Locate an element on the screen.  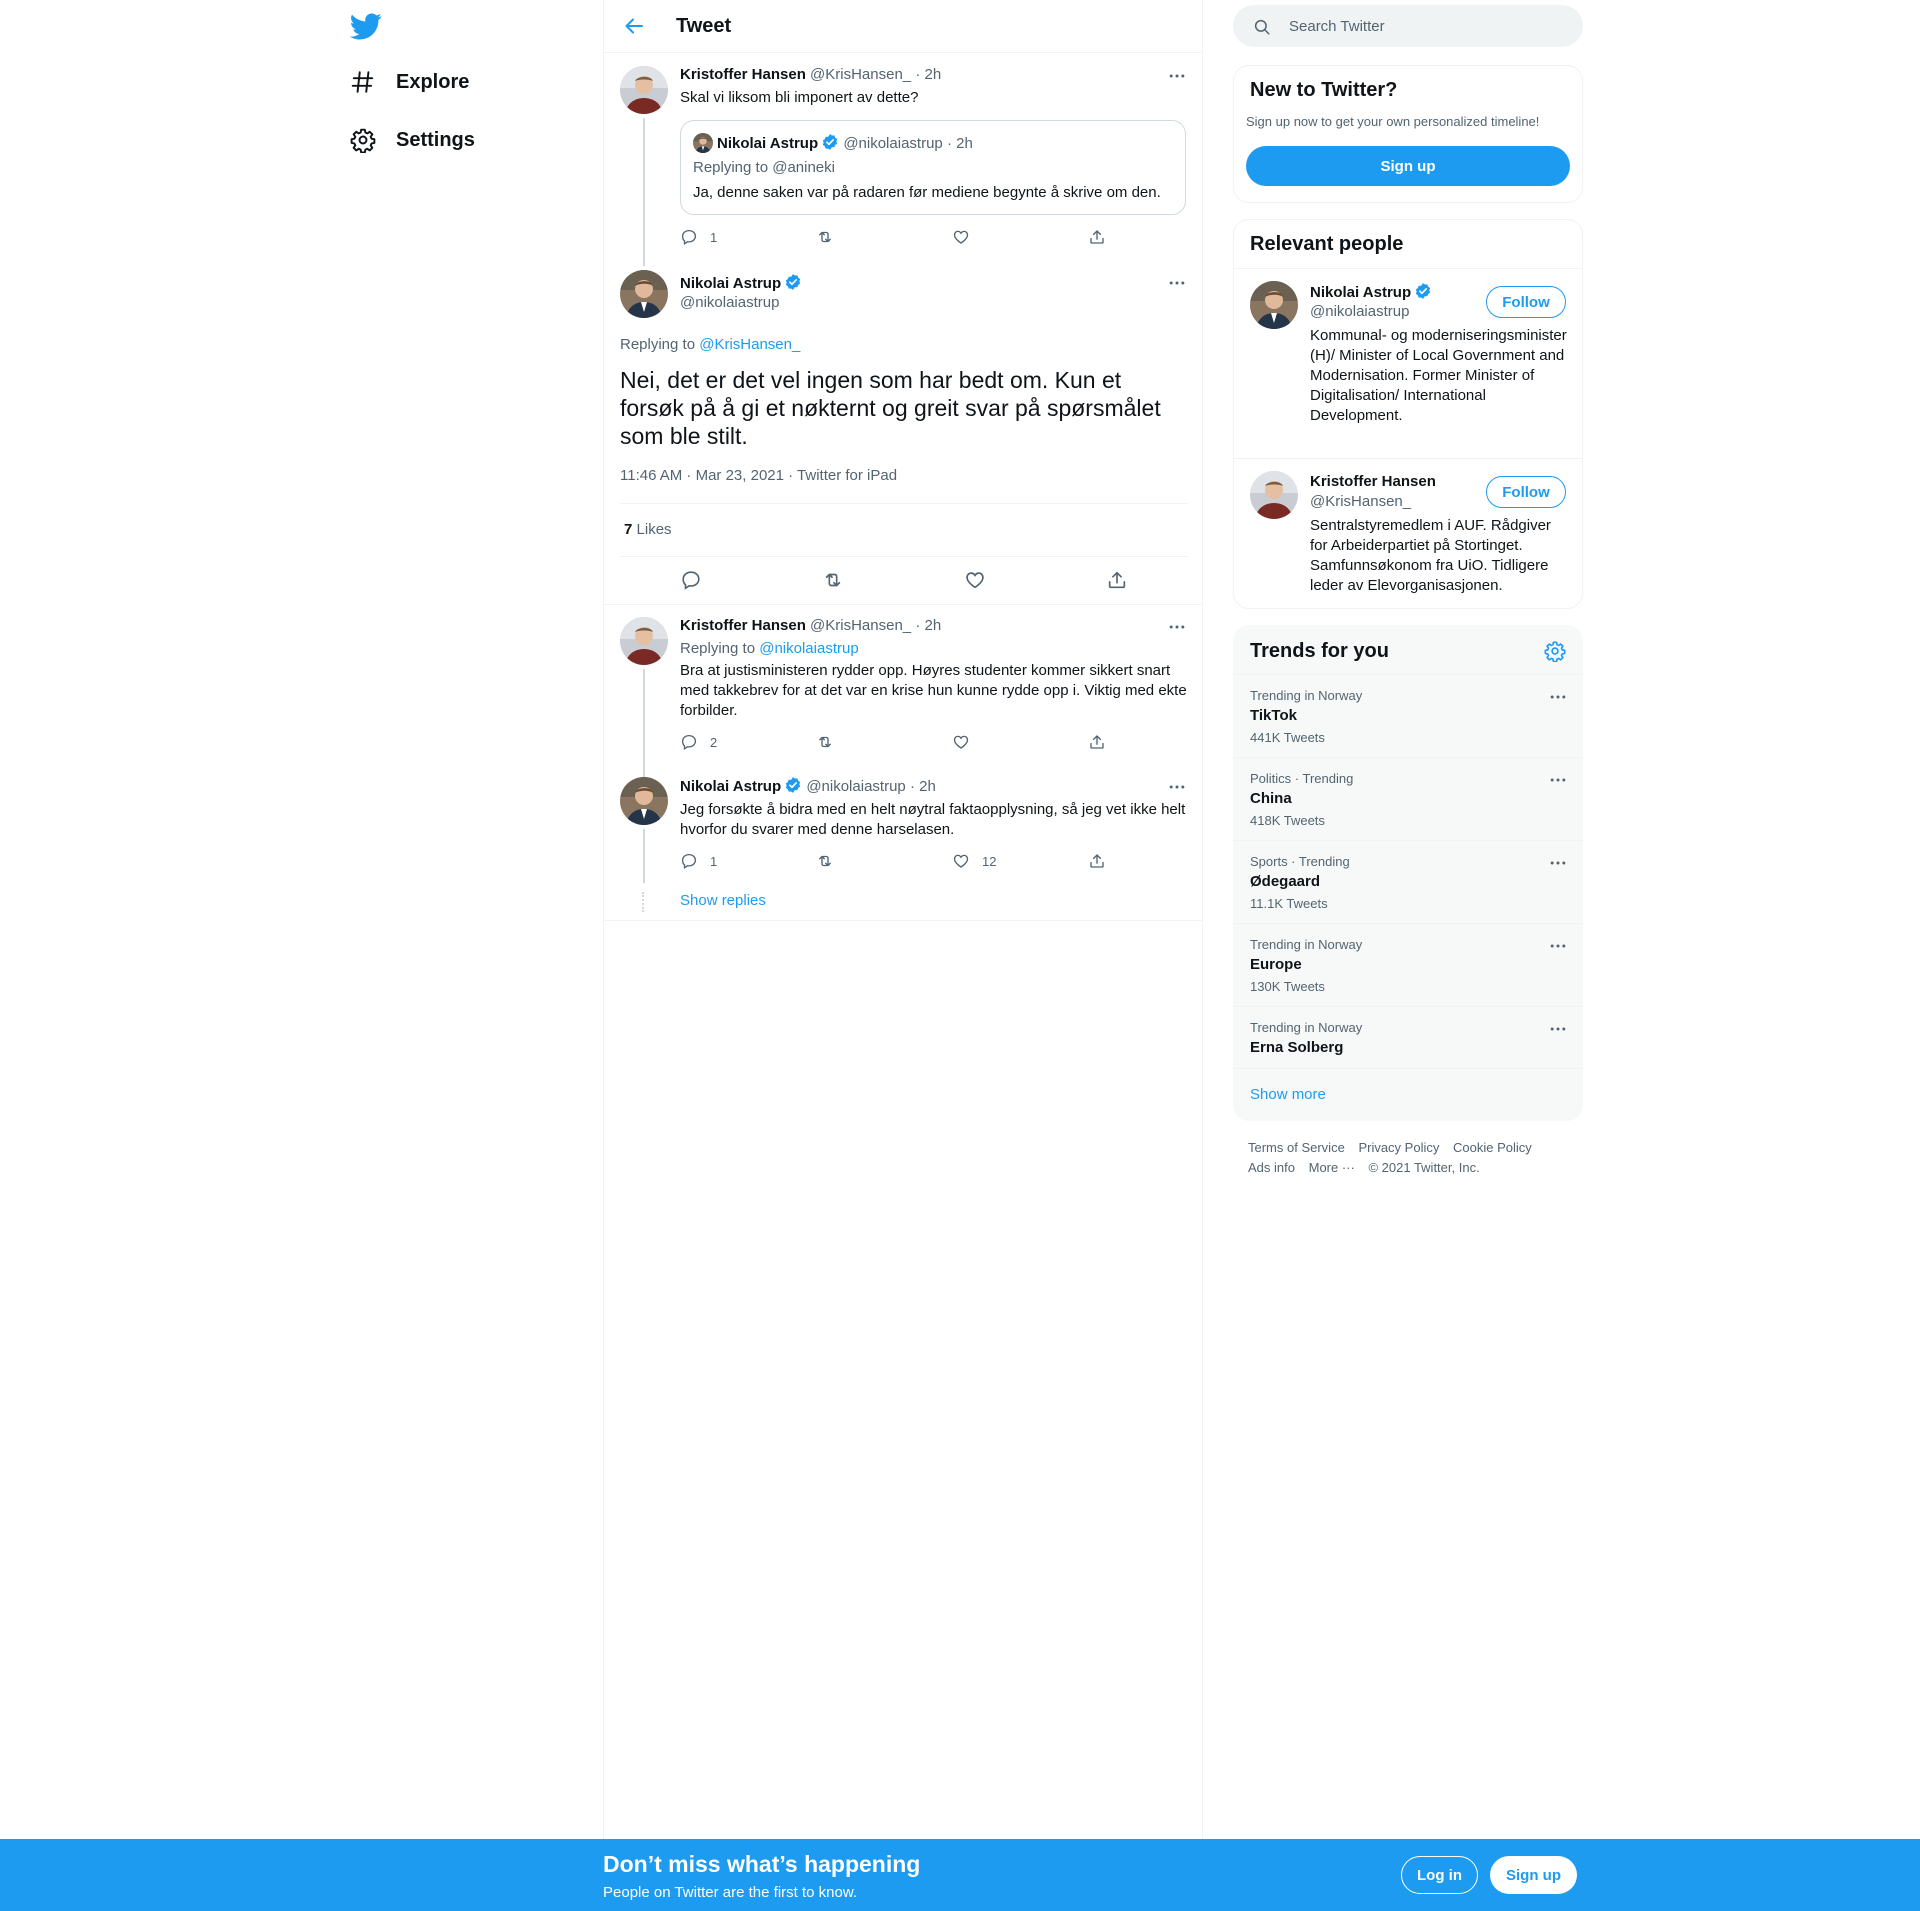
trend-item: Trending in Norway TikTok 441K Tweets is located at coordinates (1408, 715).